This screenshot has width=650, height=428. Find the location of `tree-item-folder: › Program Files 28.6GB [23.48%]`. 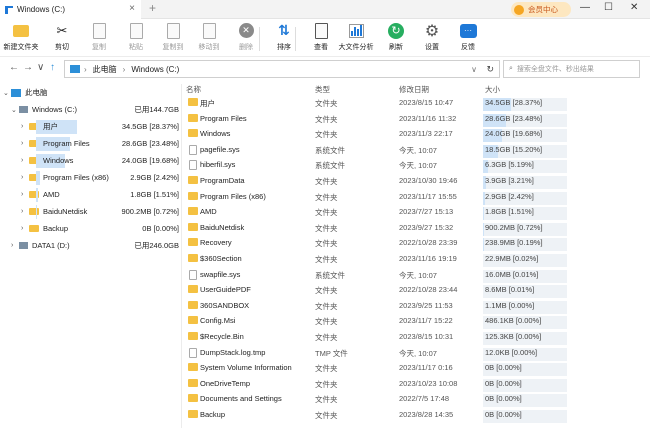

tree-item-folder: › Program Files 28.6GB [23.48%] is located at coordinates (91, 143).